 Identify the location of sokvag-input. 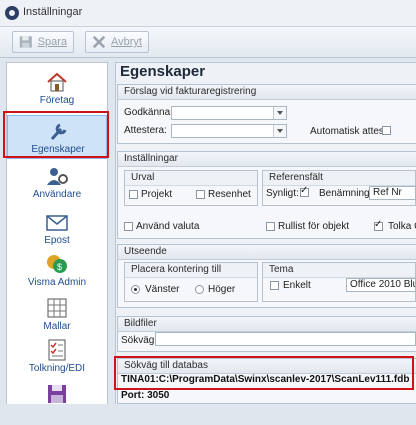
(285, 339).